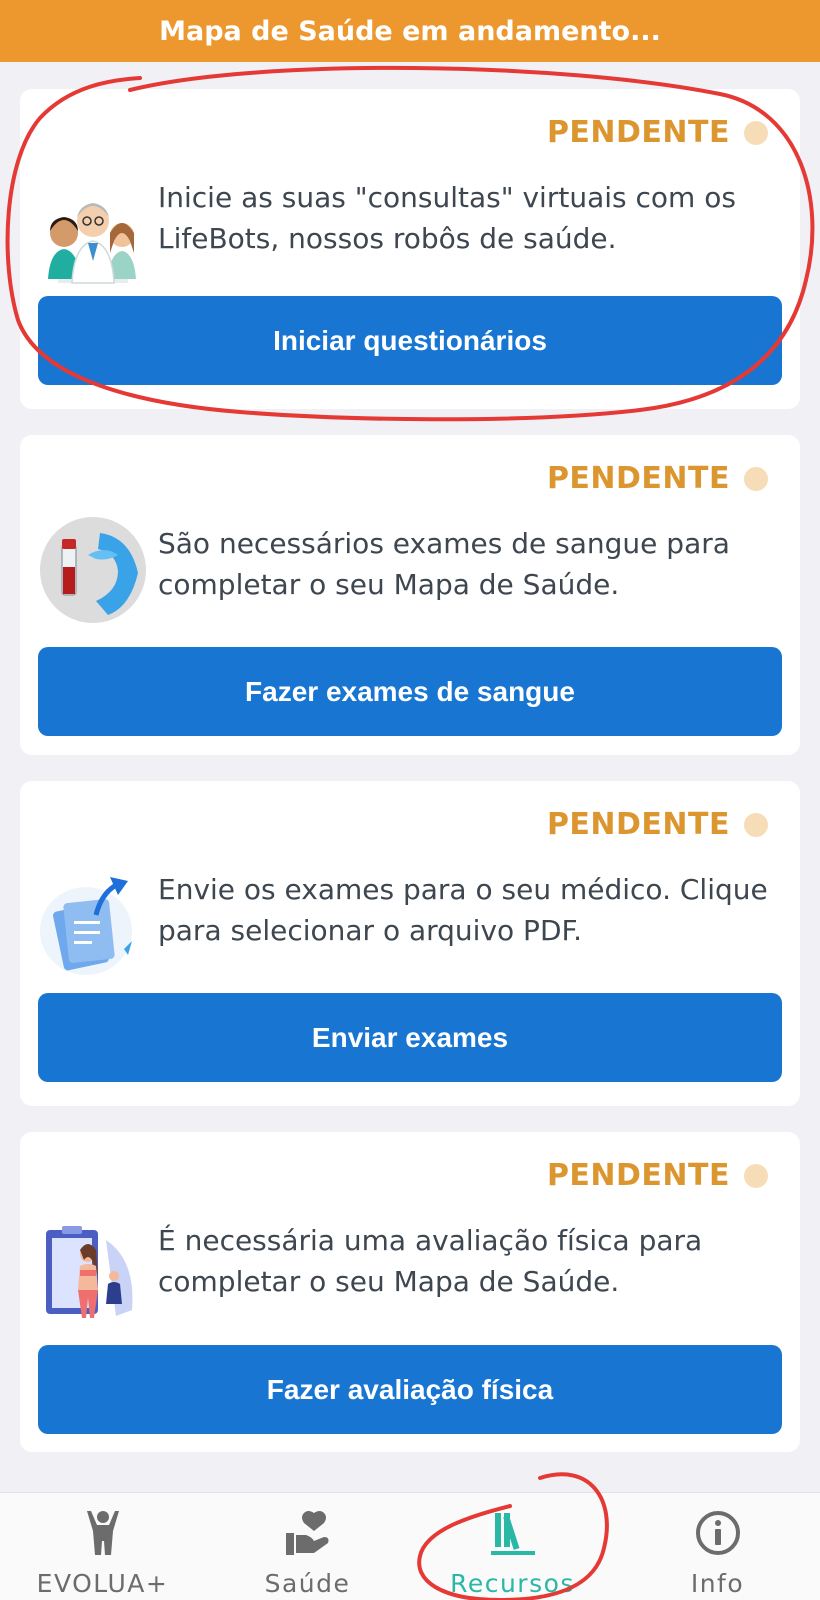  What do you see at coordinates (410, 340) in the screenshot?
I see `start-questionnaires-button: Iniciar questionários` at bounding box center [410, 340].